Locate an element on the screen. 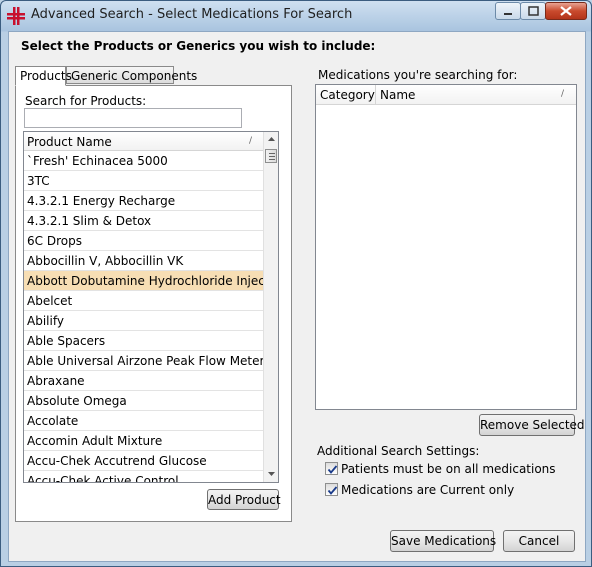  list-item: Abilify is located at coordinates (143, 321).